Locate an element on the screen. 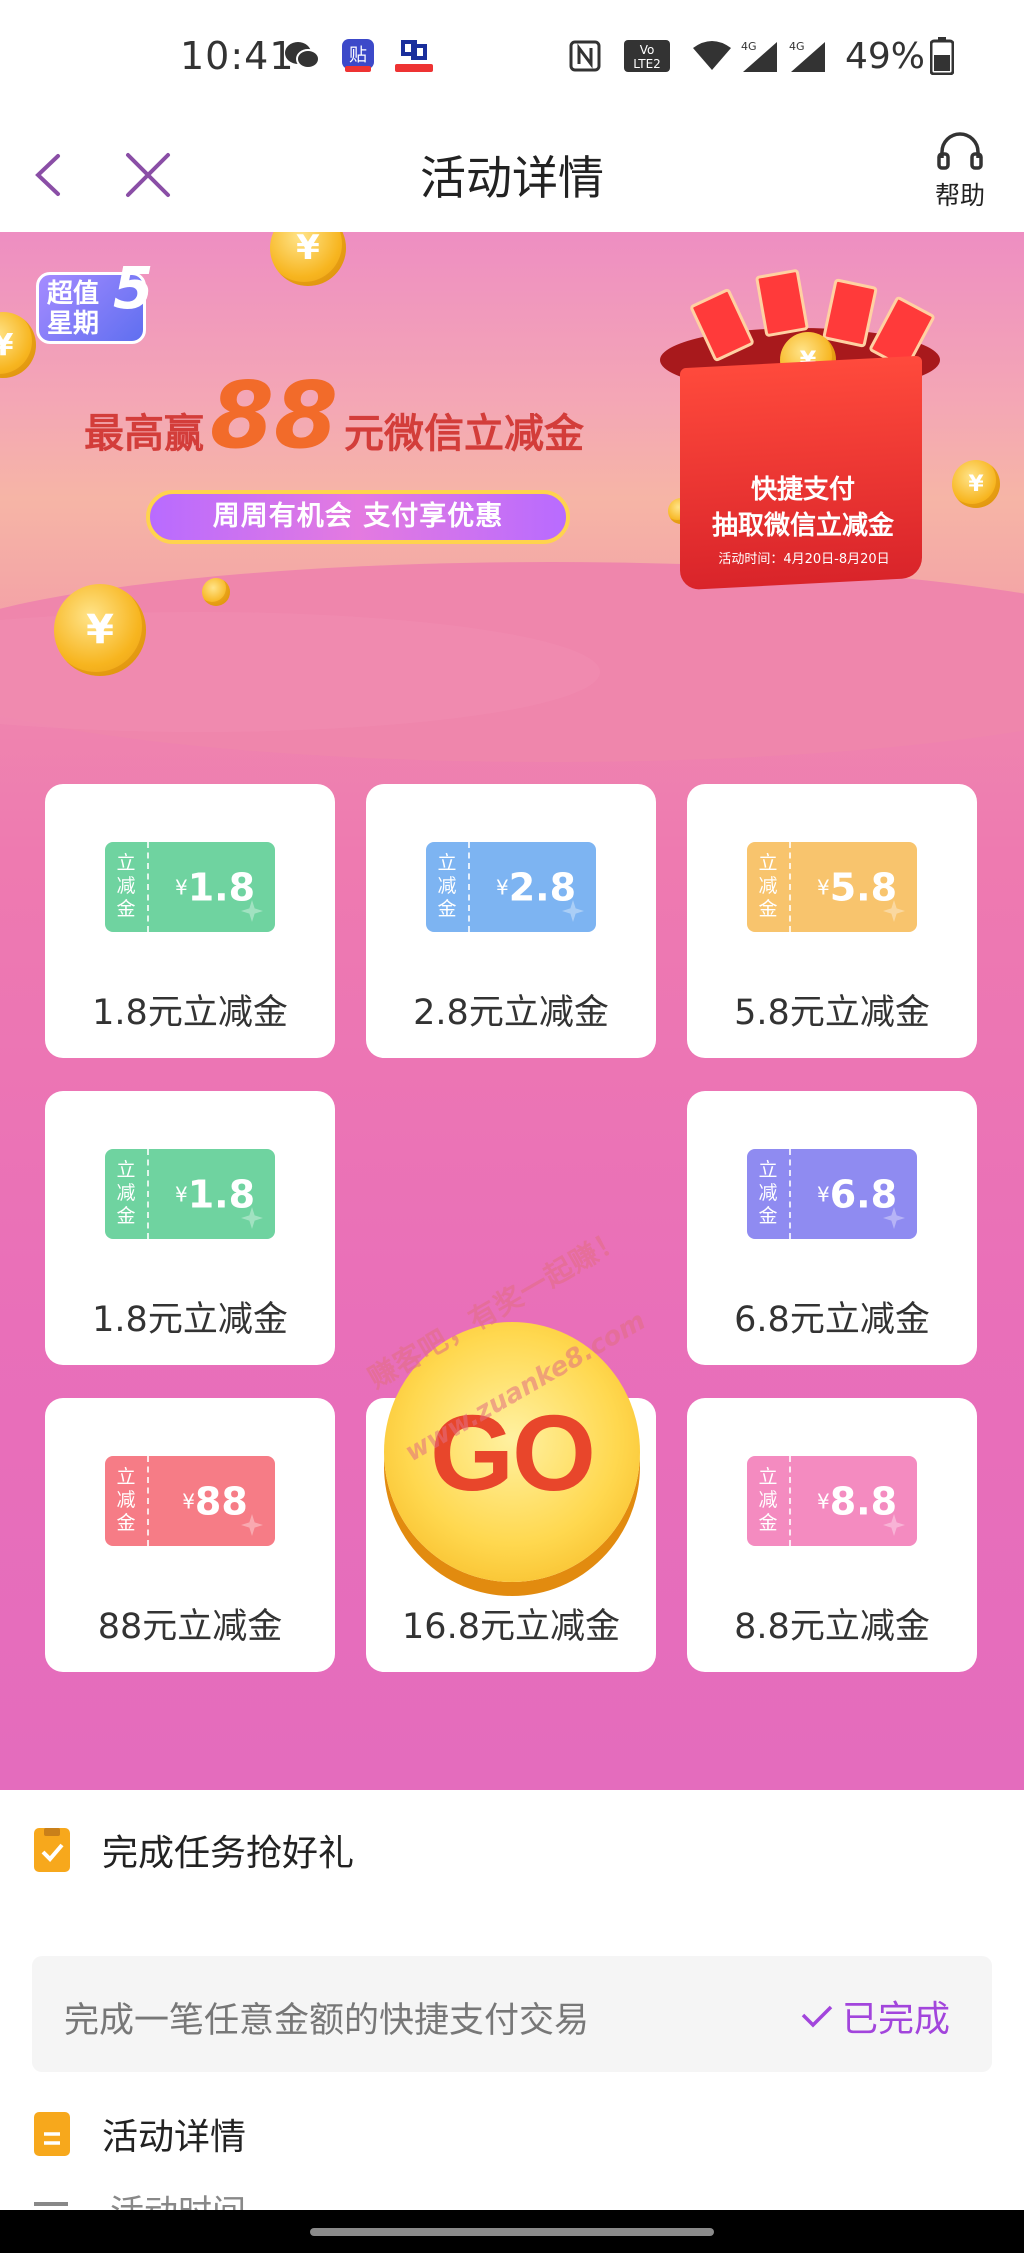  check-icon is located at coordinates (817, 2016).